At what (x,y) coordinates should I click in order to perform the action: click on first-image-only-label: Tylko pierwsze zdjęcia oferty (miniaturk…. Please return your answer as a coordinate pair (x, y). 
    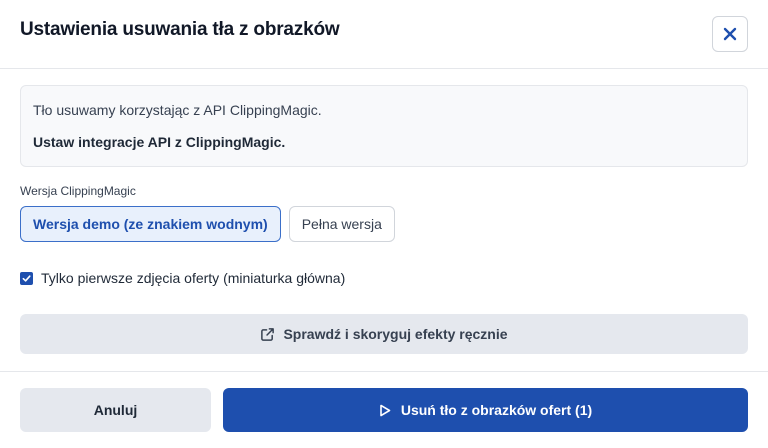
    Looking at the image, I should click on (193, 278).